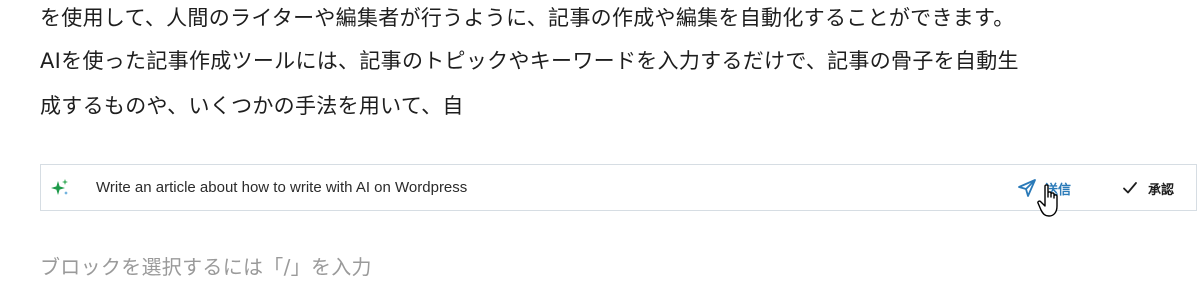 The height and width of the screenshot is (303, 1200). Describe the element at coordinates (1027, 188) in the screenshot. I see `send-icon` at that location.